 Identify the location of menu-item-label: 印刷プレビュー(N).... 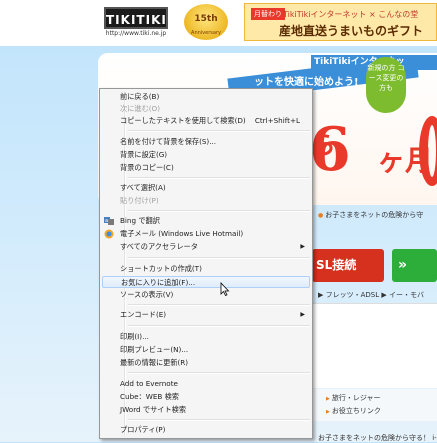
(154, 349).